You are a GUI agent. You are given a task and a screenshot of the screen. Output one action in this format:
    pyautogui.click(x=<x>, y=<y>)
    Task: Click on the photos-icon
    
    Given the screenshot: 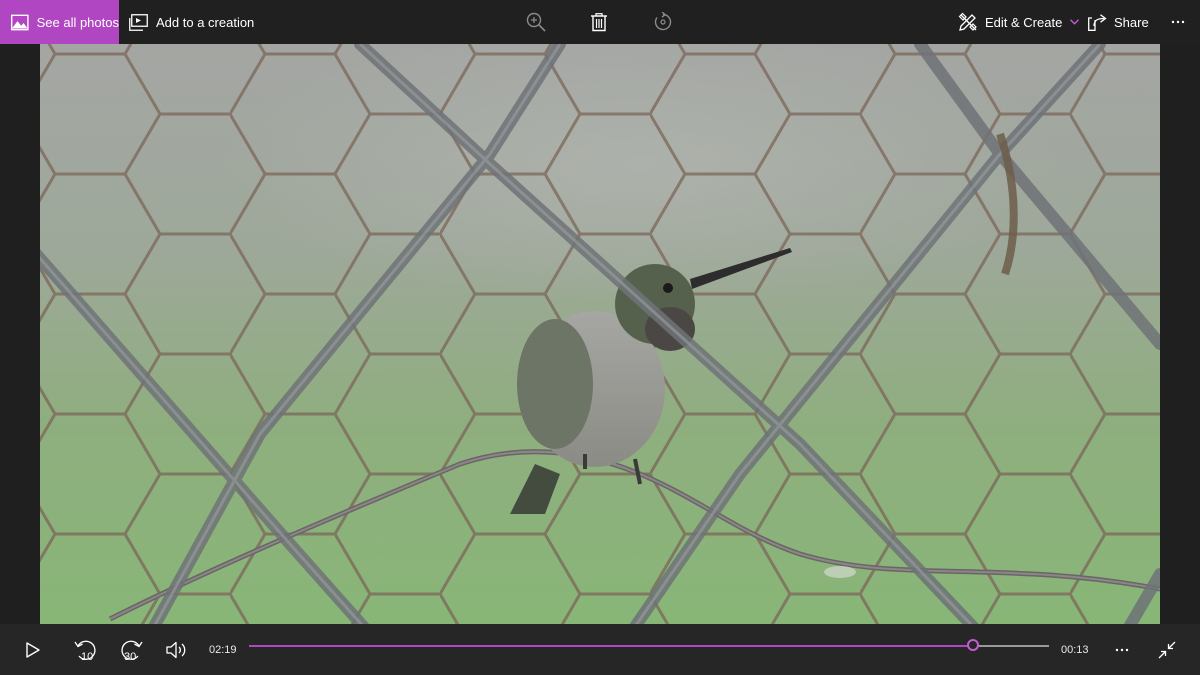 What is the action you would take?
    pyautogui.click(x=20, y=22)
    